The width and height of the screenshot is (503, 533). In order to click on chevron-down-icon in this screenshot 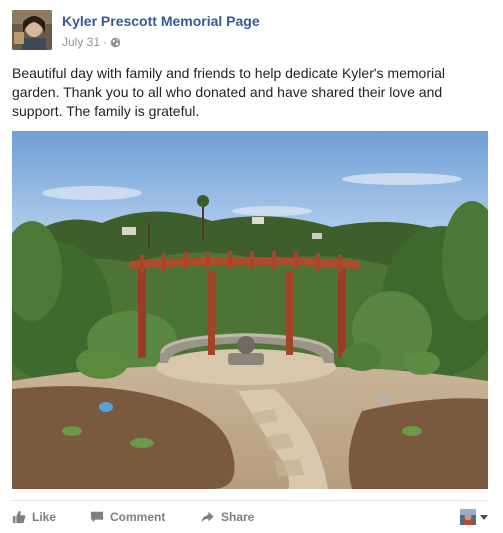, I will do `click(484, 517)`.